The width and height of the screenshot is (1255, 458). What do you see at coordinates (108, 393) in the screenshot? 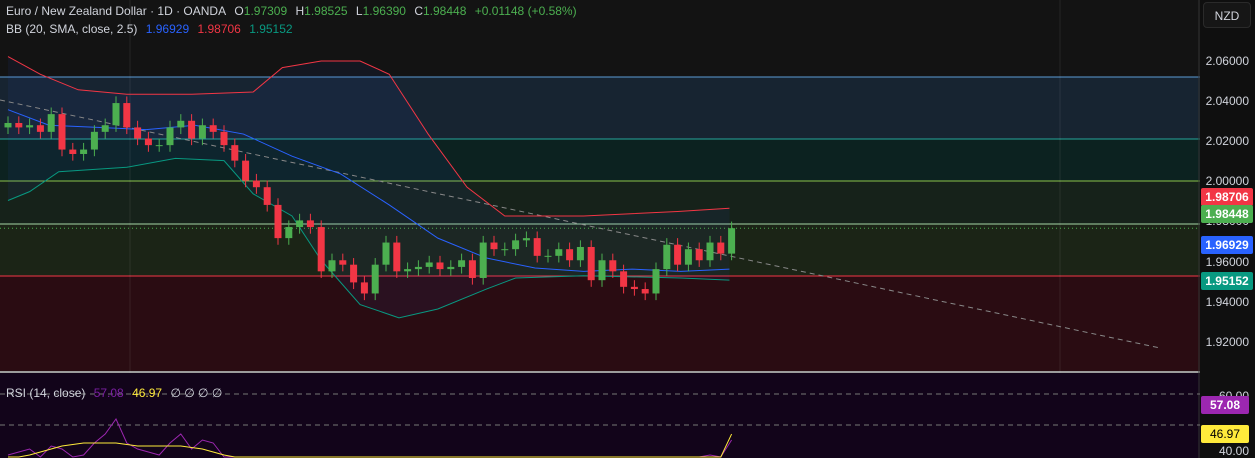
I see `rsi-legend-value: 57.08` at bounding box center [108, 393].